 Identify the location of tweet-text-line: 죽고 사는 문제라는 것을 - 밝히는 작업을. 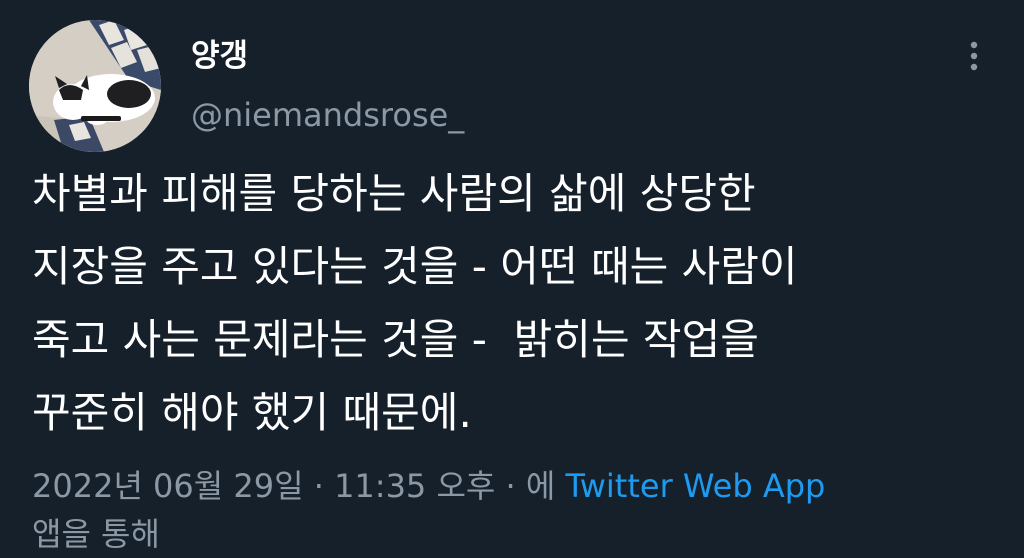
(395, 339).